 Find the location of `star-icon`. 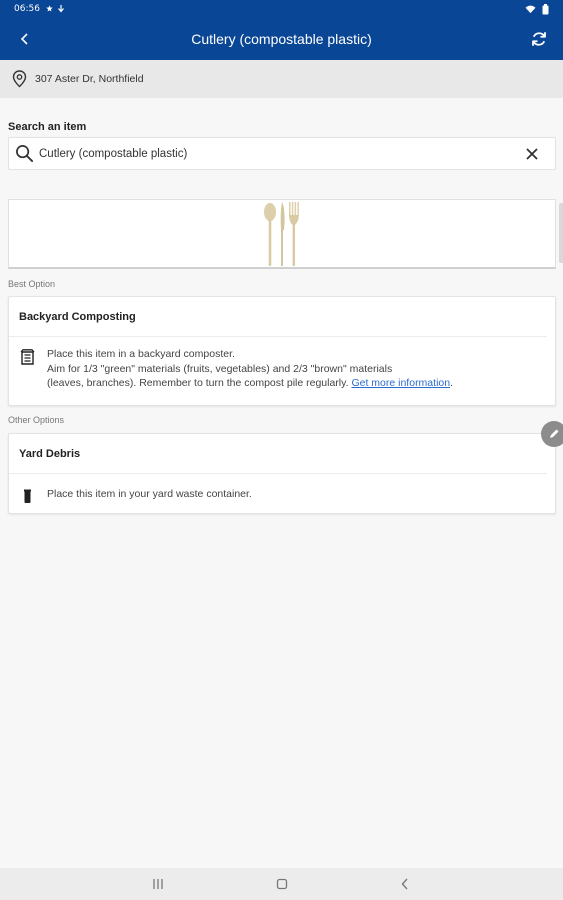

star-icon is located at coordinates (49, 8).